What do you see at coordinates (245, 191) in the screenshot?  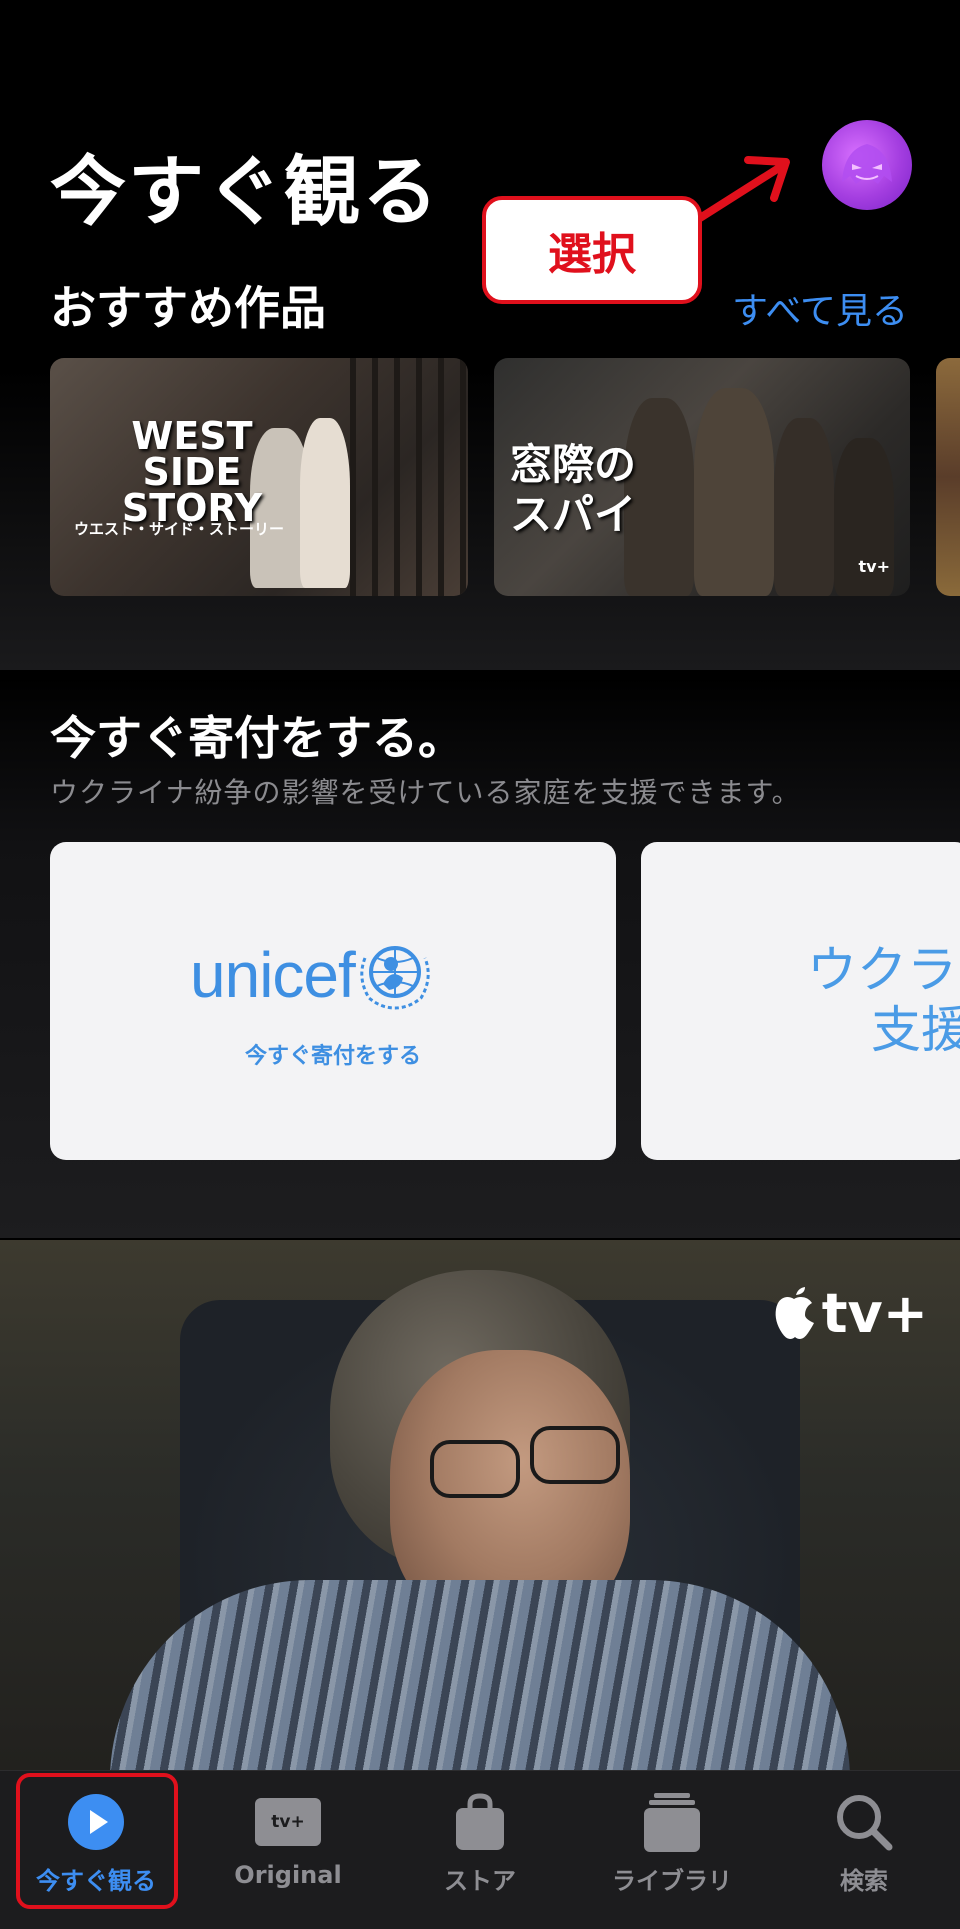 I see `page-title: 今すぐ観る` at bounding box center [245, 191].